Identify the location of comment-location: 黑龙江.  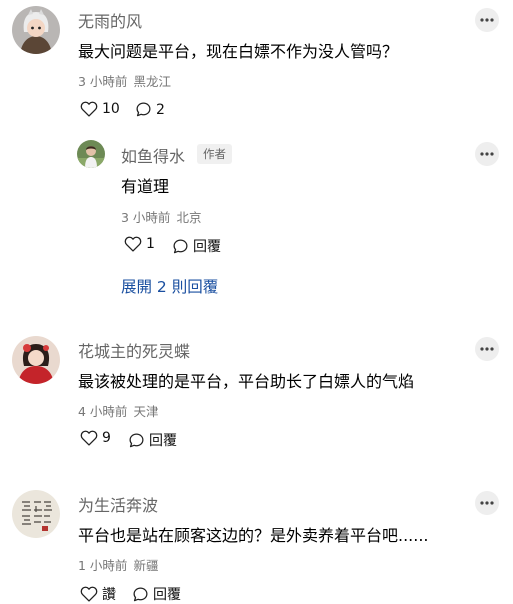
(152, 81).